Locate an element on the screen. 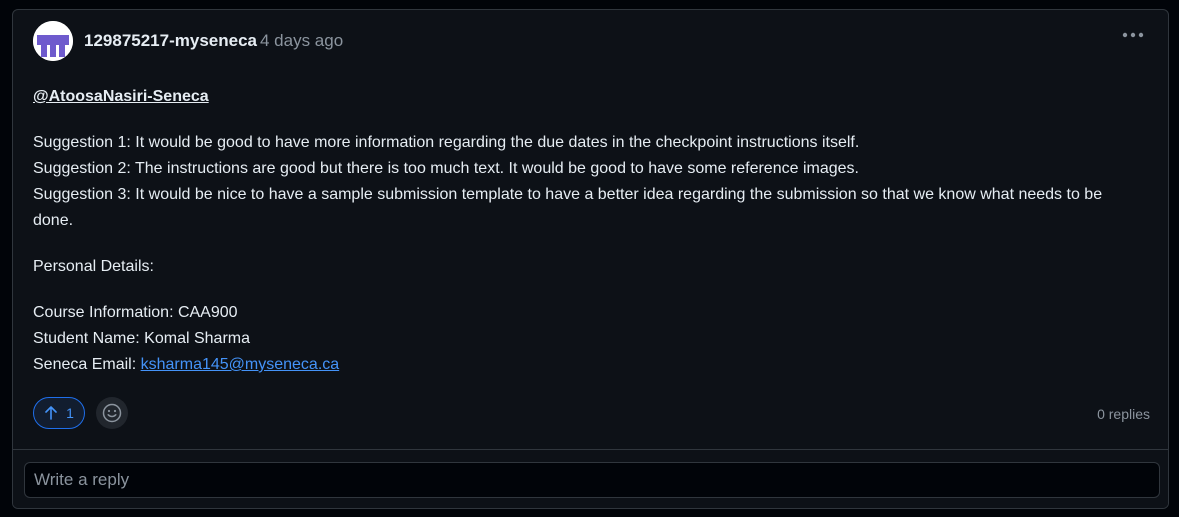 This screenshot has width=1179, height=517. identicon-avatar-icon is located at coordinates (53, 41).